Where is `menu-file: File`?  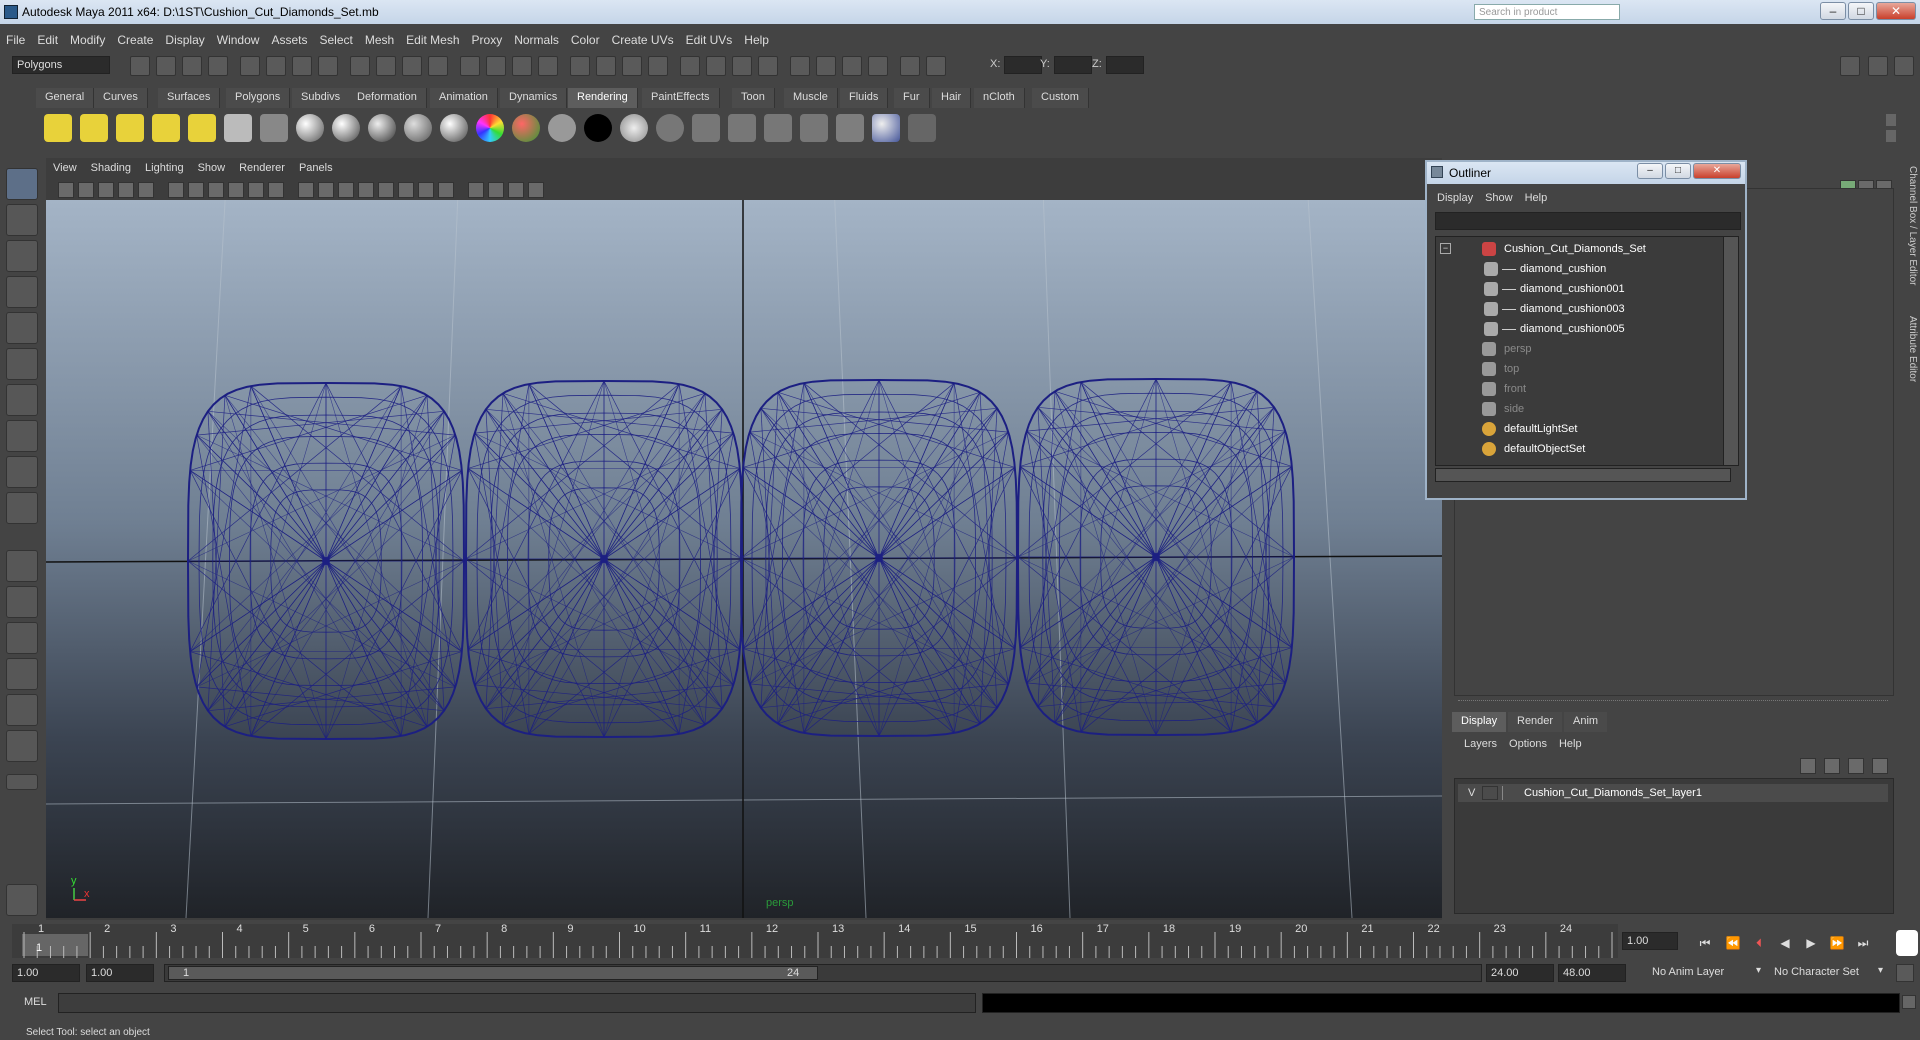 menu-file: File is located at coordinates (15, 40).